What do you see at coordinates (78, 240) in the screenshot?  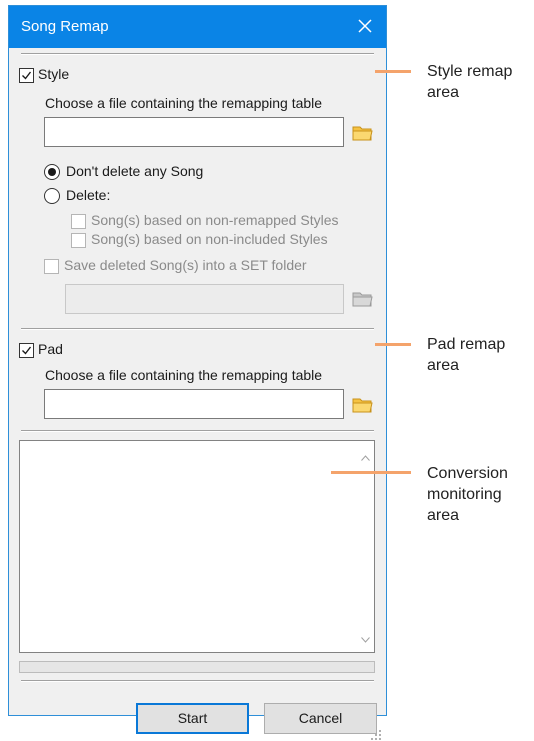 I see `checkbox-nonincluded-styles` at bounding box center [78, 240].